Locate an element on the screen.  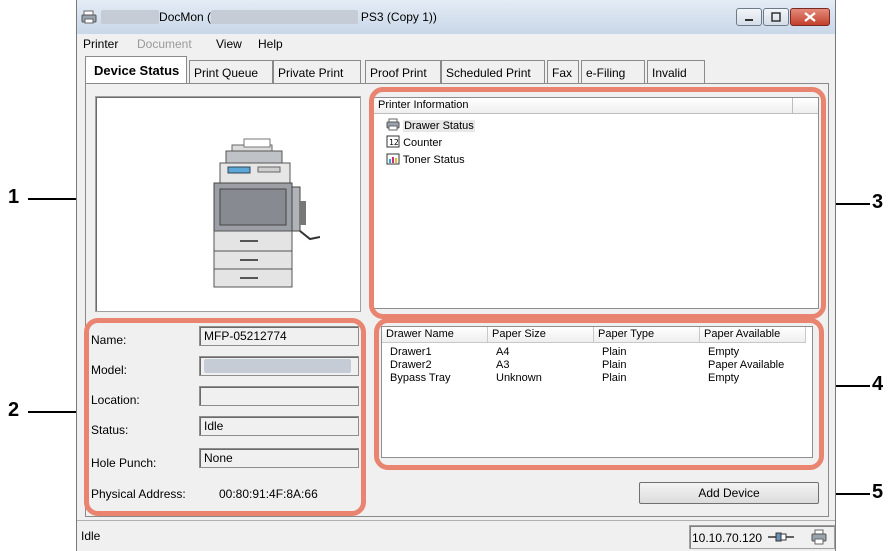
ip-address: 10.10.70.120 is located at coordinates (727, 538).